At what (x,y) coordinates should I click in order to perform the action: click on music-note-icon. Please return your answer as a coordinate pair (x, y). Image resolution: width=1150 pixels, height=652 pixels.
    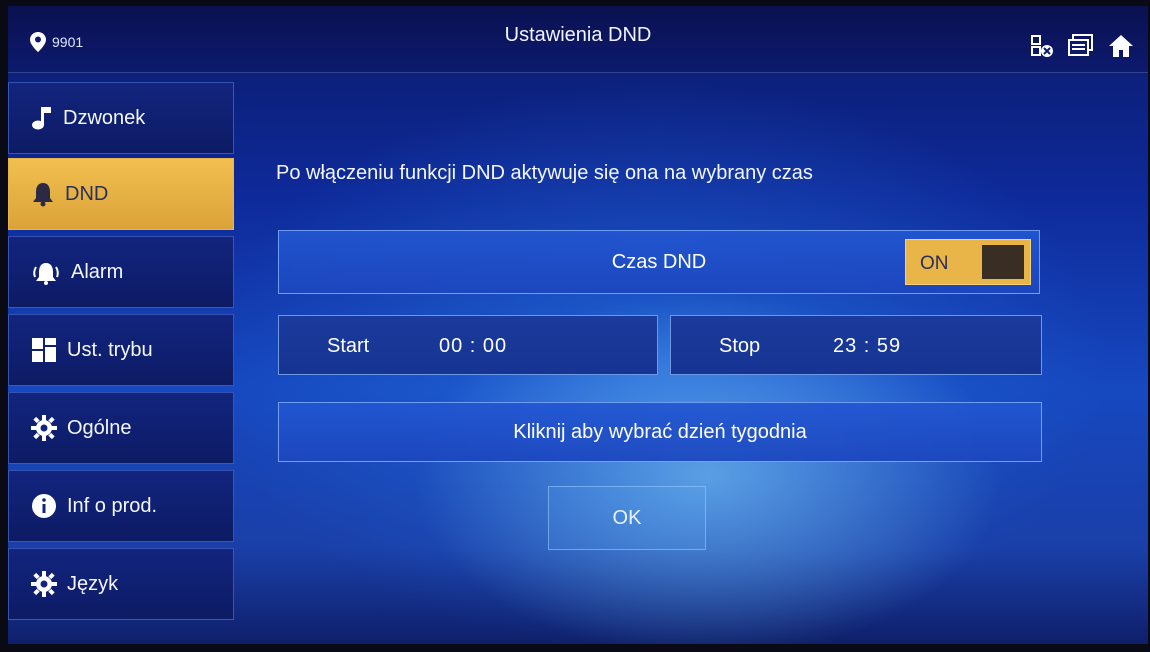
    Looking at the image, I should click on (42, 118).